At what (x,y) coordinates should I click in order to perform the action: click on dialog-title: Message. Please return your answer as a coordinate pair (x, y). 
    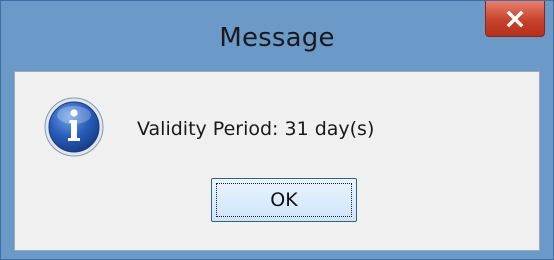
    Looking at the image, I should click on (277, 38).